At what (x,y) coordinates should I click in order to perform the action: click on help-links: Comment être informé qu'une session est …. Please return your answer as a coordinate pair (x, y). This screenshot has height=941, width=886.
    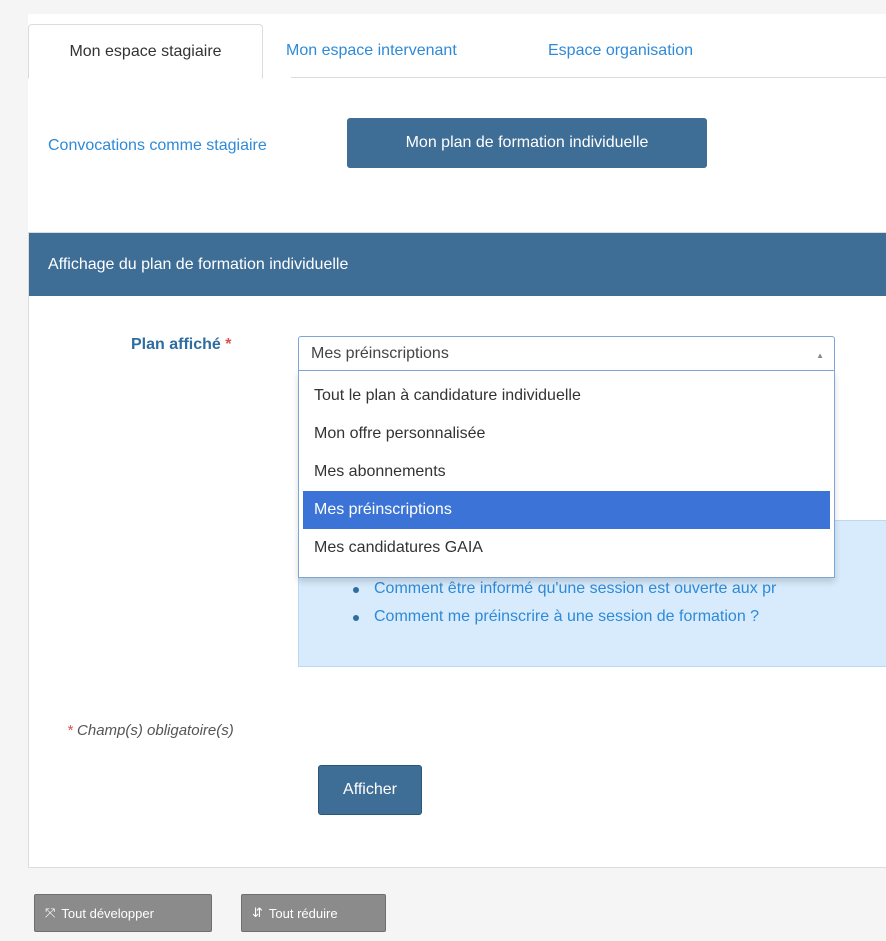
    Looking at the image, I should click on (563, 603).